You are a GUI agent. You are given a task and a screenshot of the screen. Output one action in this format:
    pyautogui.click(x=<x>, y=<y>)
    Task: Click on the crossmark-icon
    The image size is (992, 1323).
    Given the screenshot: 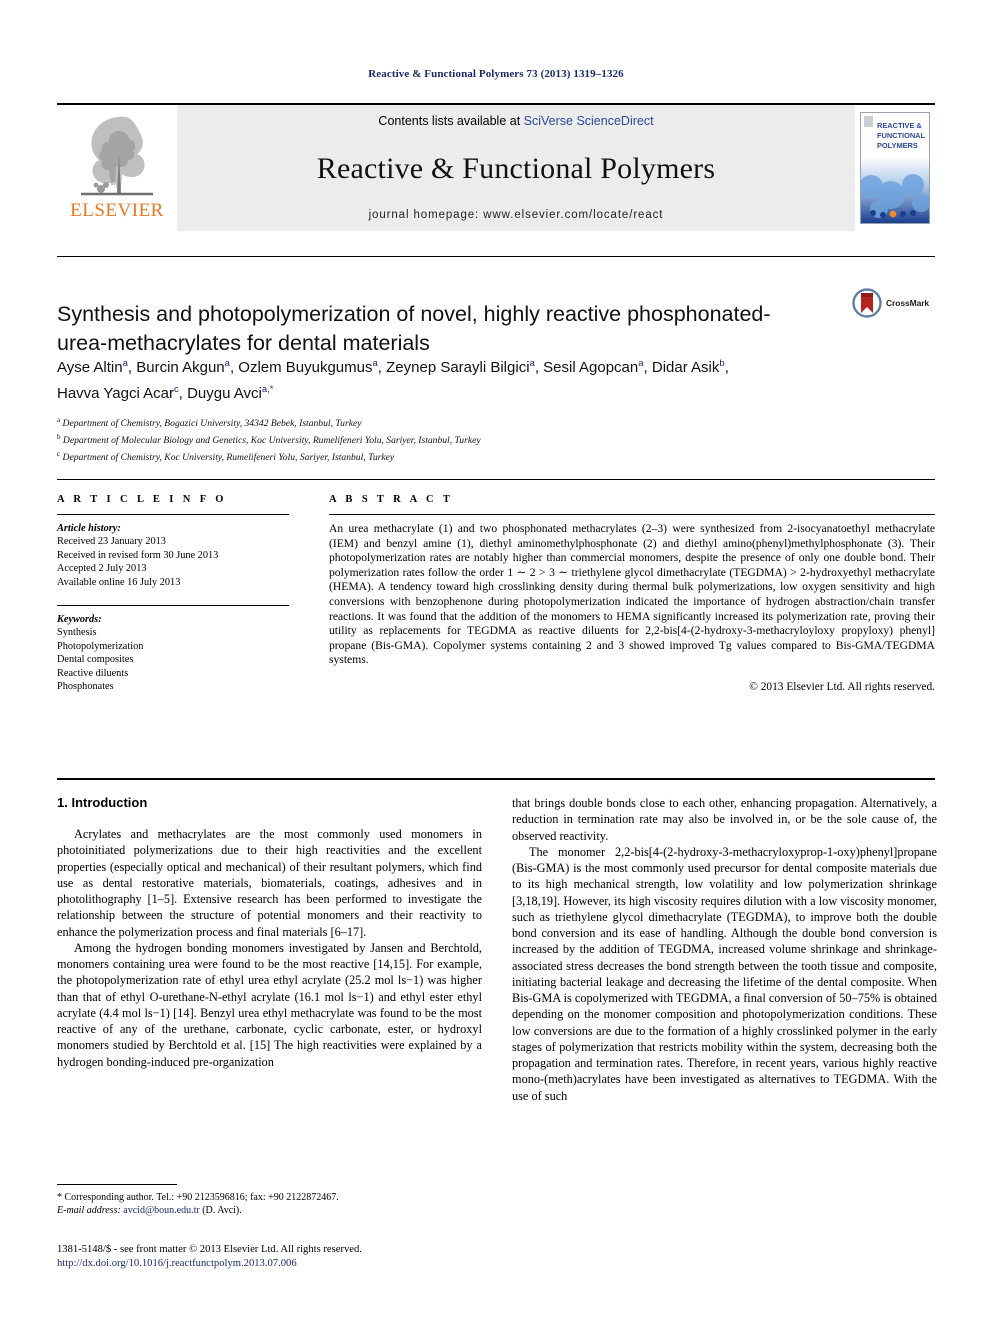 What is the action you would take?
    pyautogui.click(x=867, y=303)
    